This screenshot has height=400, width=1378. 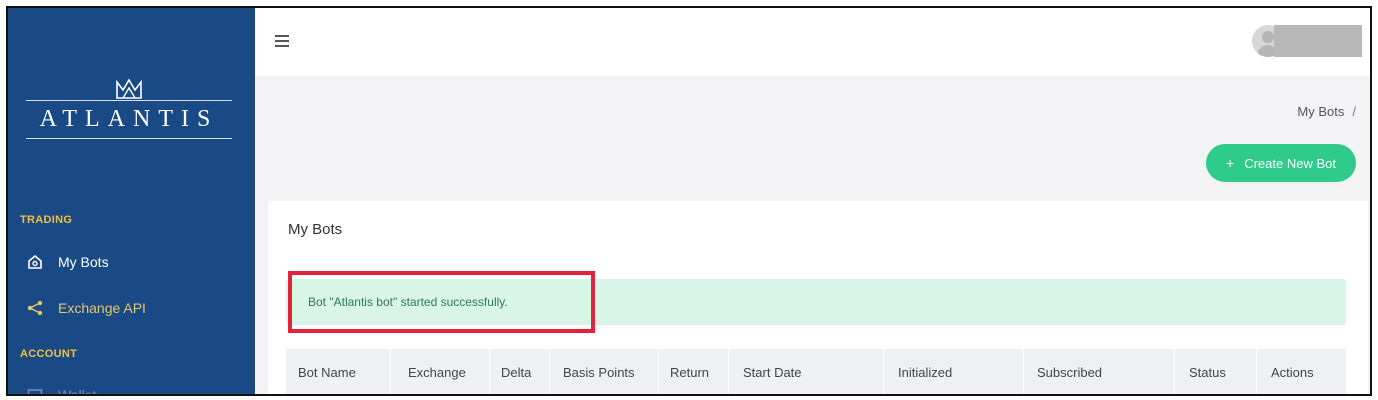 What do you see at coordinates (1290, 163) in the screenshot?
I see `create-new-bot-label: Create New Bot` at bounding box center [1290, 163].